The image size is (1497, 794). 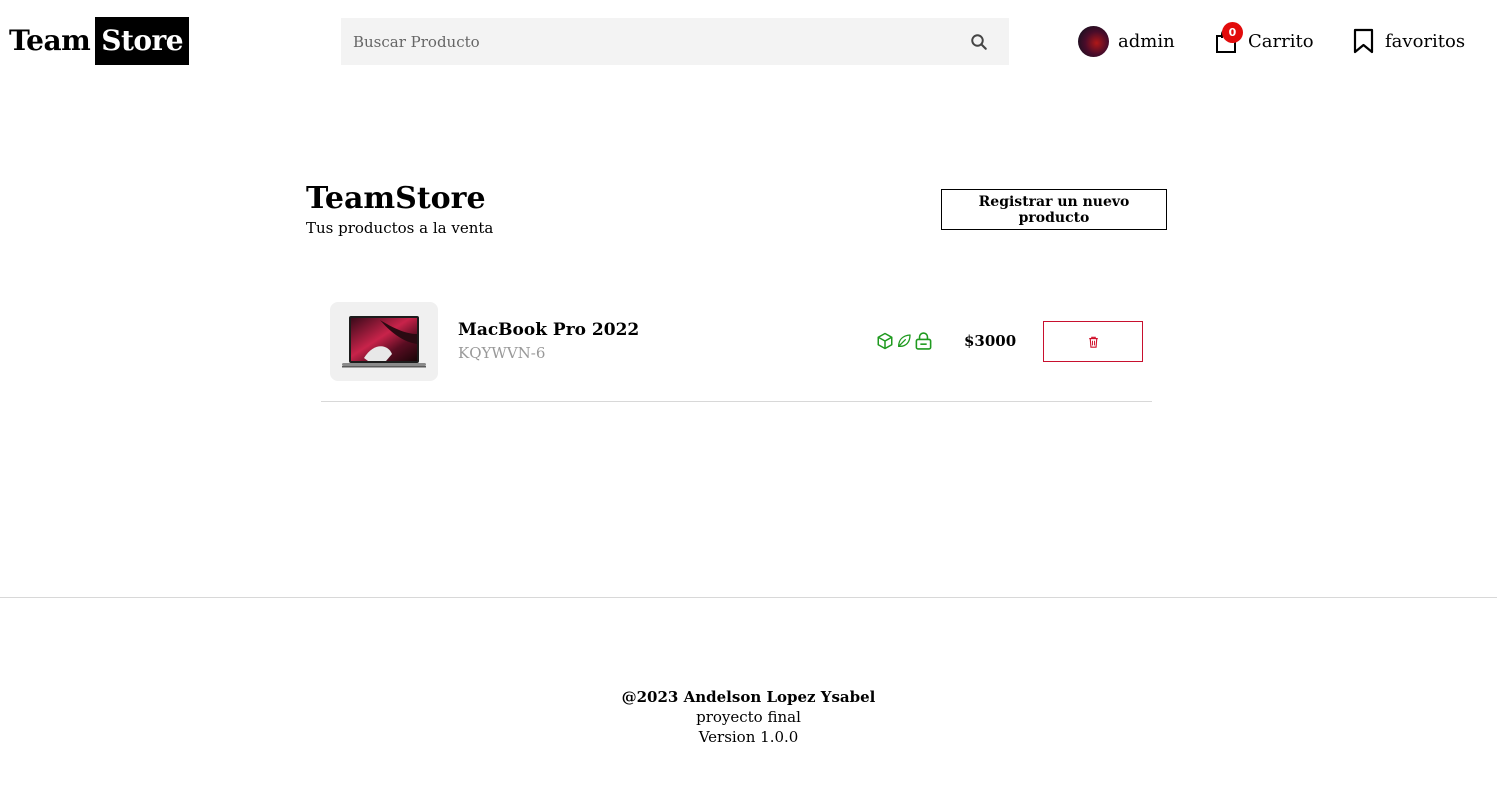 I want to click on footer-copyright: @2023 Andelson Lopez Ysabel, so click(x=748, y=697).